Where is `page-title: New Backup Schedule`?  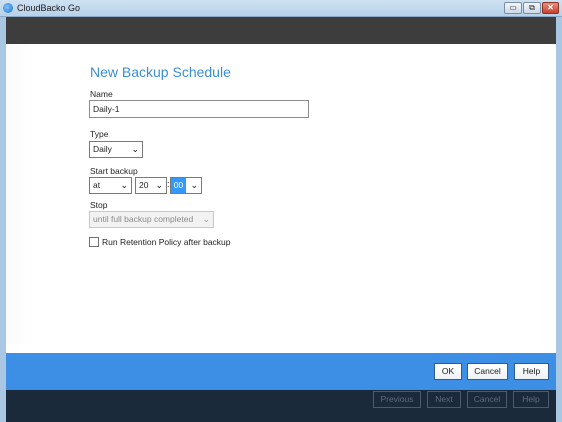 page-title: New Backup Schedule is located at coordinates (160, 72).